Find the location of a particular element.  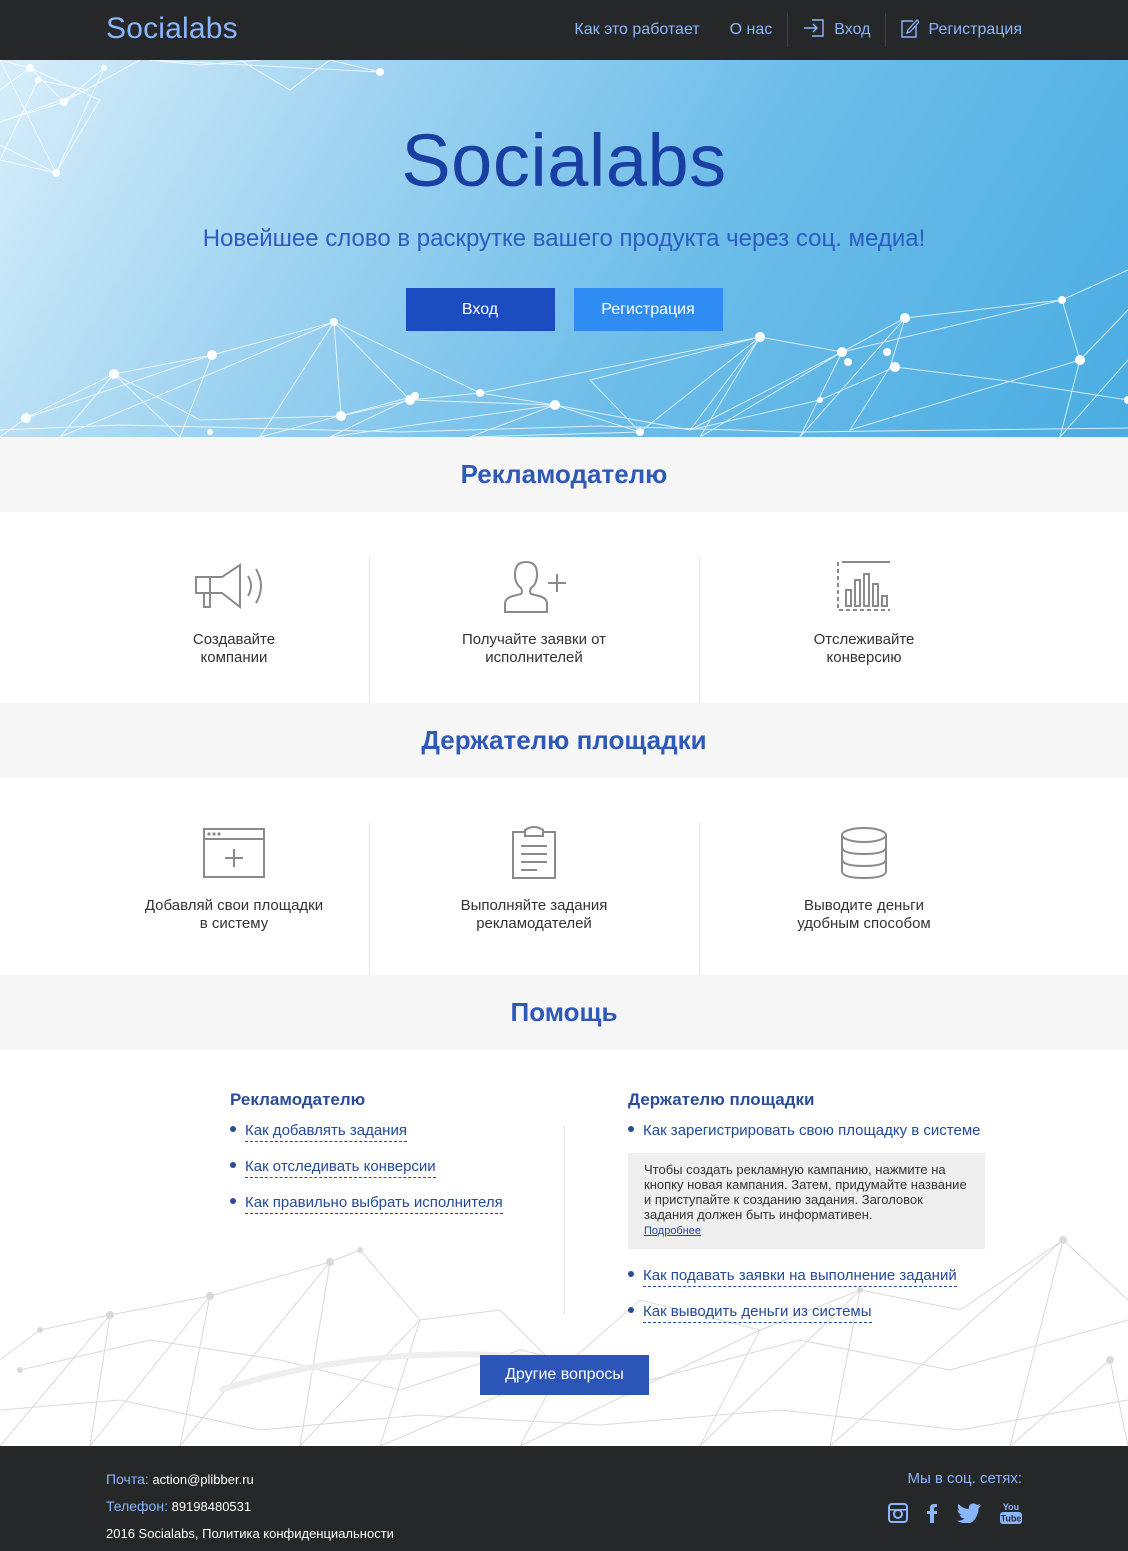

list-item: Как правильно выбрать исполнителя is located at coordinates (366, 1204).